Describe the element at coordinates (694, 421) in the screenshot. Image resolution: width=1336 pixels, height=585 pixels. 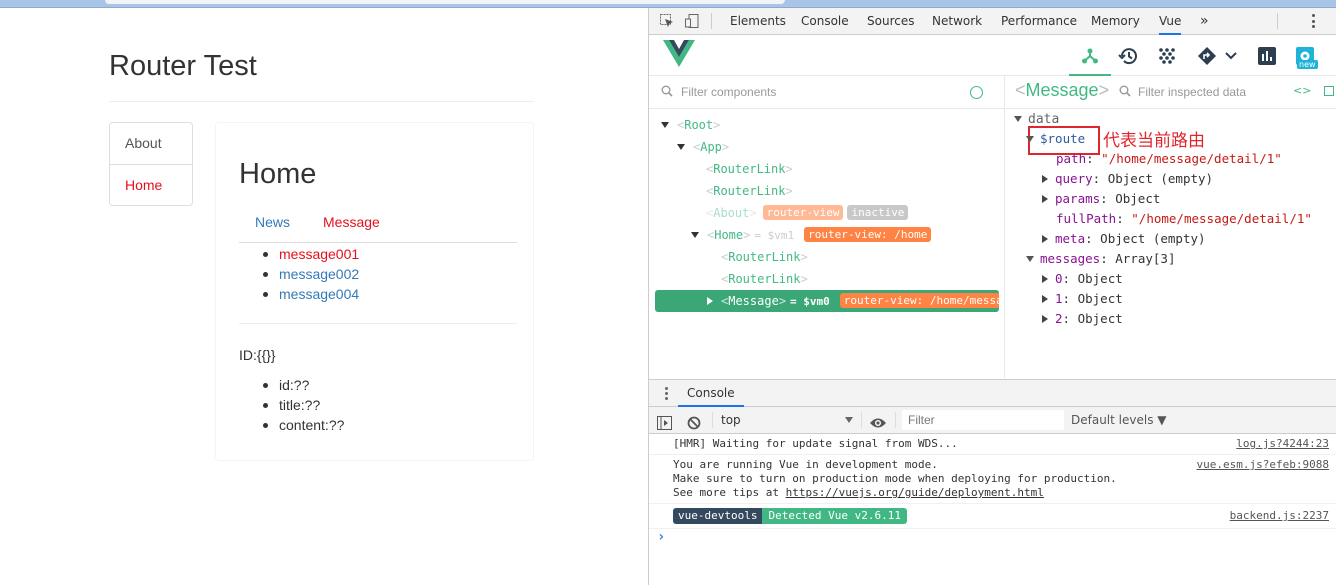
I see `clear-console-icon` at that location.